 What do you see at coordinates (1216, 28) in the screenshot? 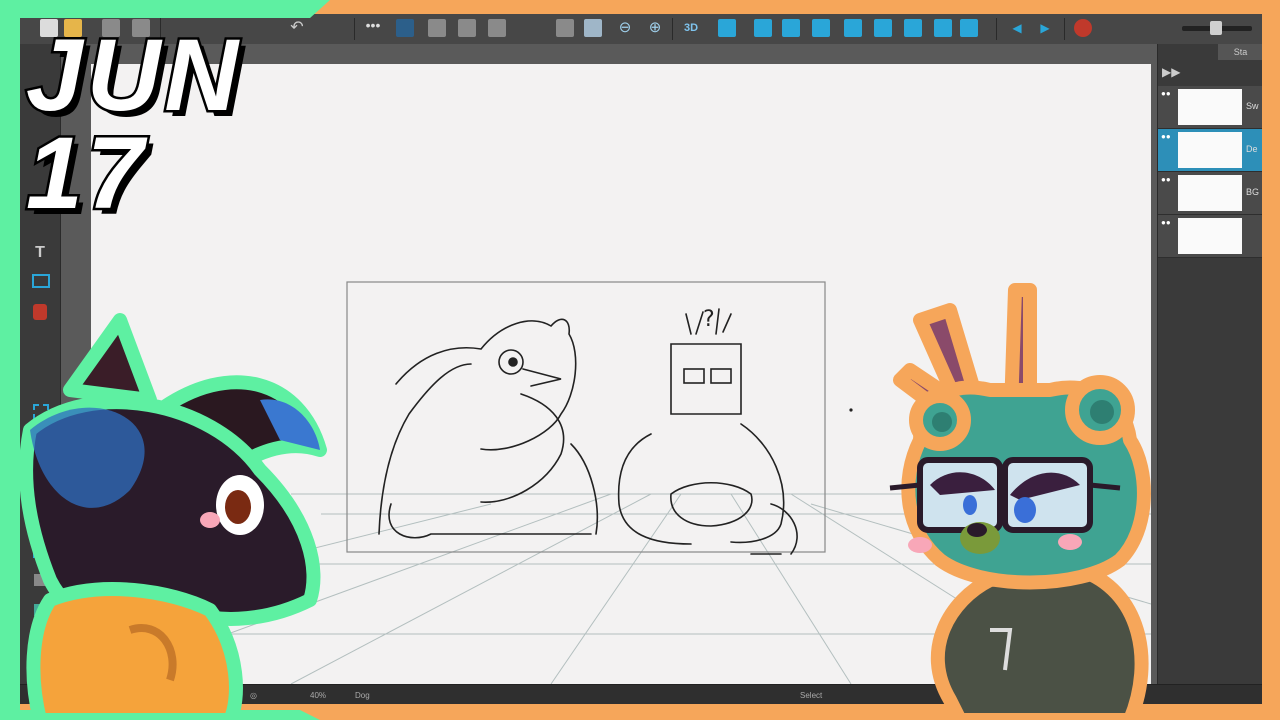
I see `opacity-slider-knob` at bounding box center [1216, 28].